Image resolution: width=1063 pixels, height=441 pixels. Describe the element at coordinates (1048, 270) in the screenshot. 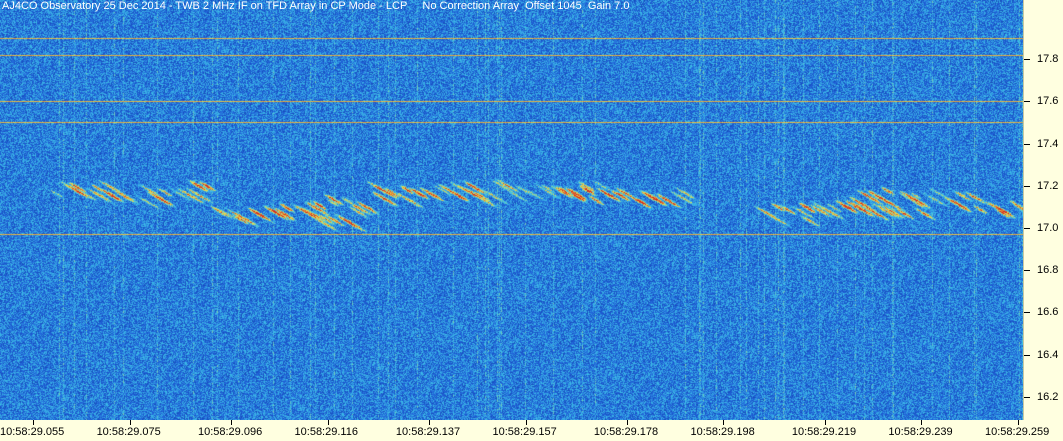

I see `y-tick-label: 16.8` at that location.